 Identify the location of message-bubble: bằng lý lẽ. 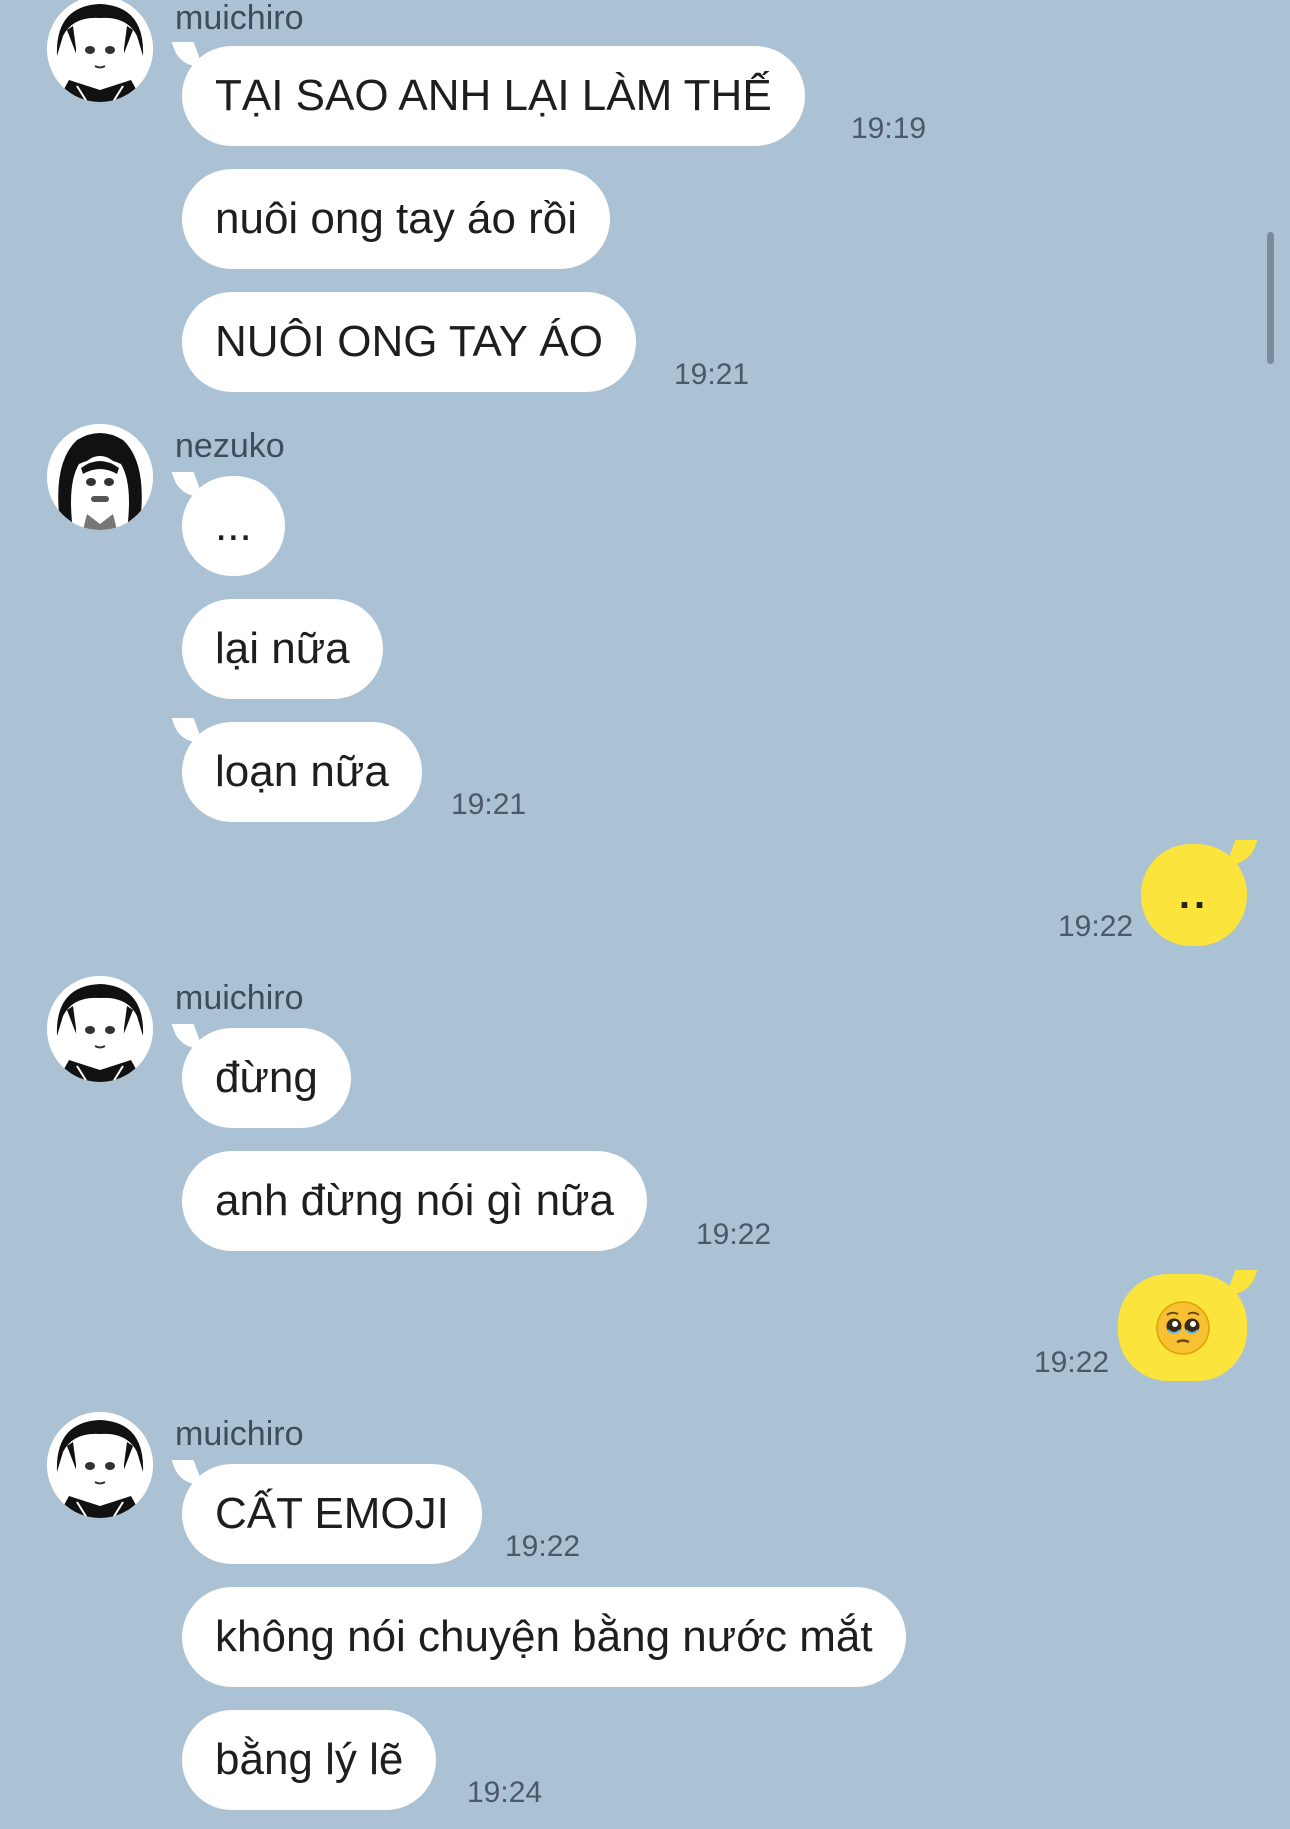
(309, 1760).